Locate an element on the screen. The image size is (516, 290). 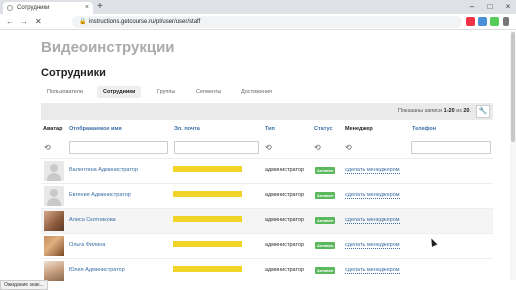
table-info-bar: Показаны записи 1-20 из 20. 🔧 is located at coordinates (267, 111).